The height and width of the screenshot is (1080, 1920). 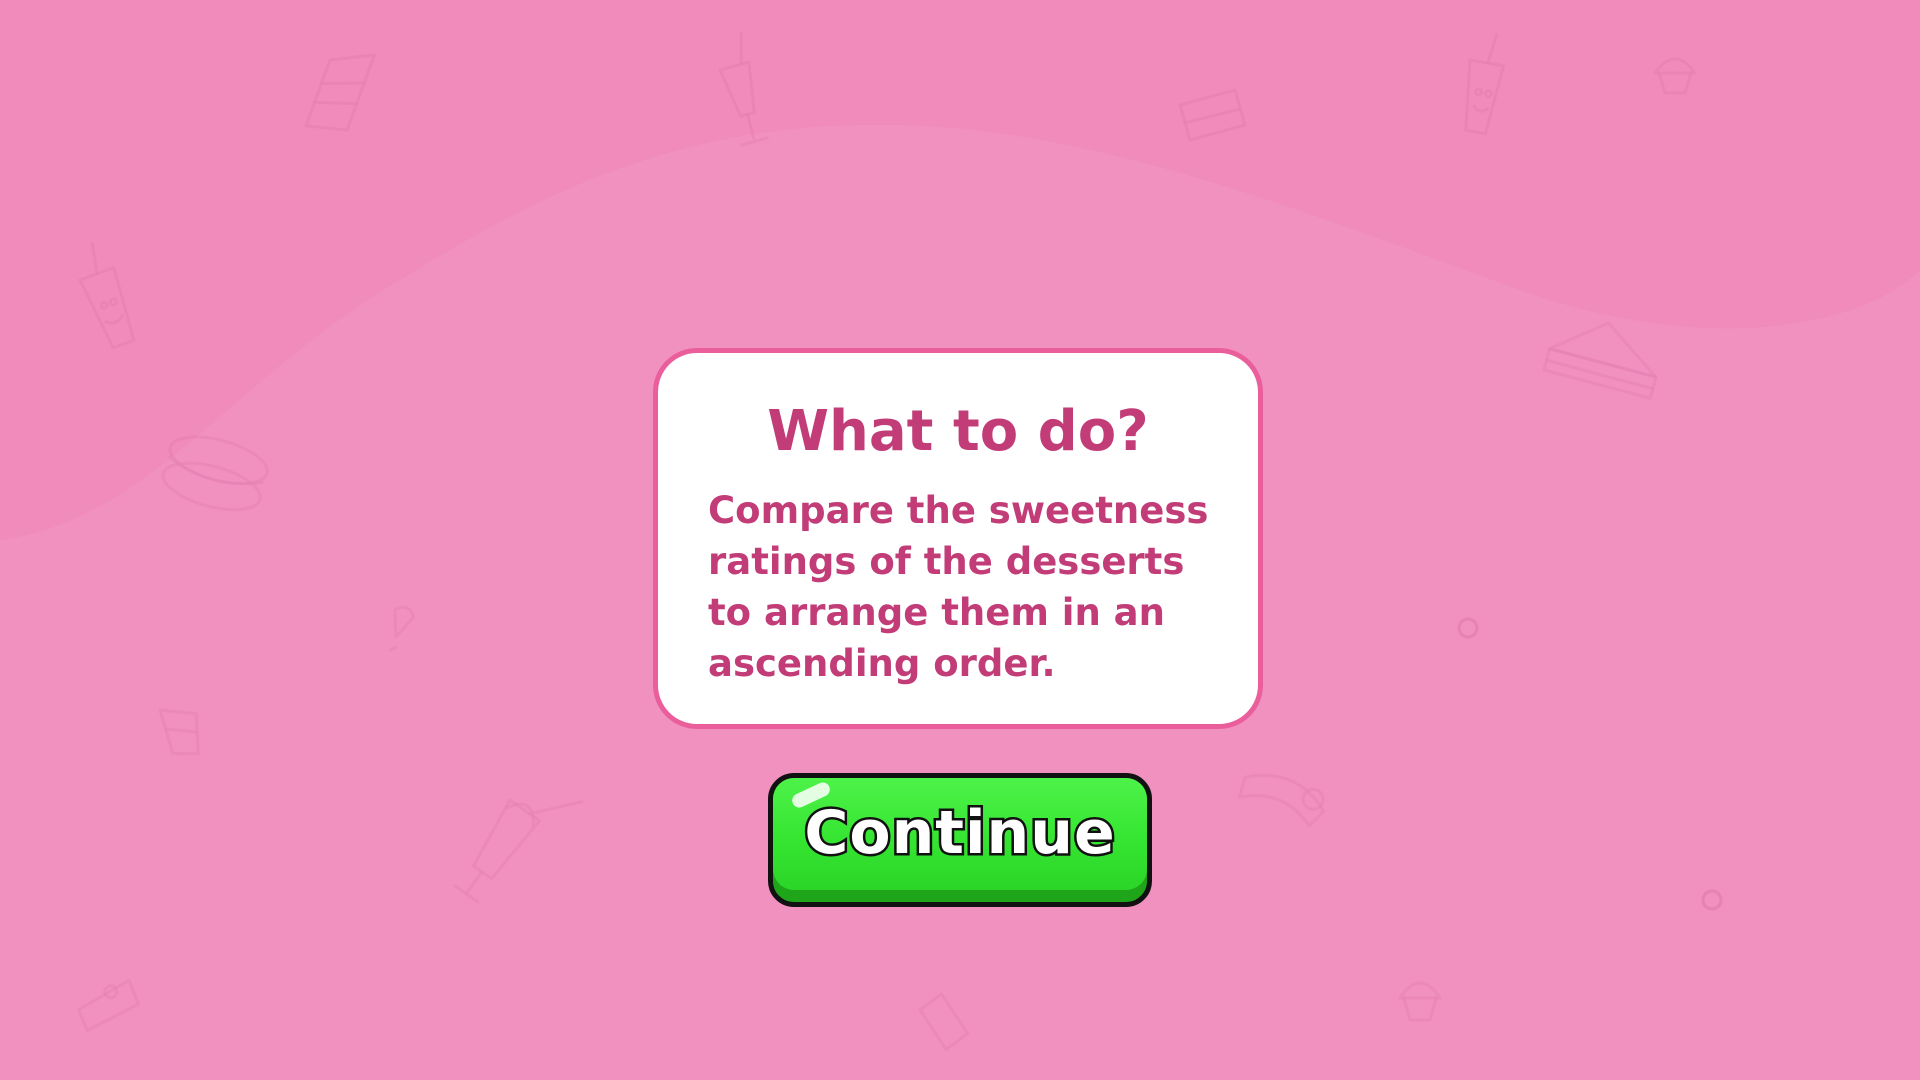 I want to click on continue-button: Continue, so click(x=960, y=840).